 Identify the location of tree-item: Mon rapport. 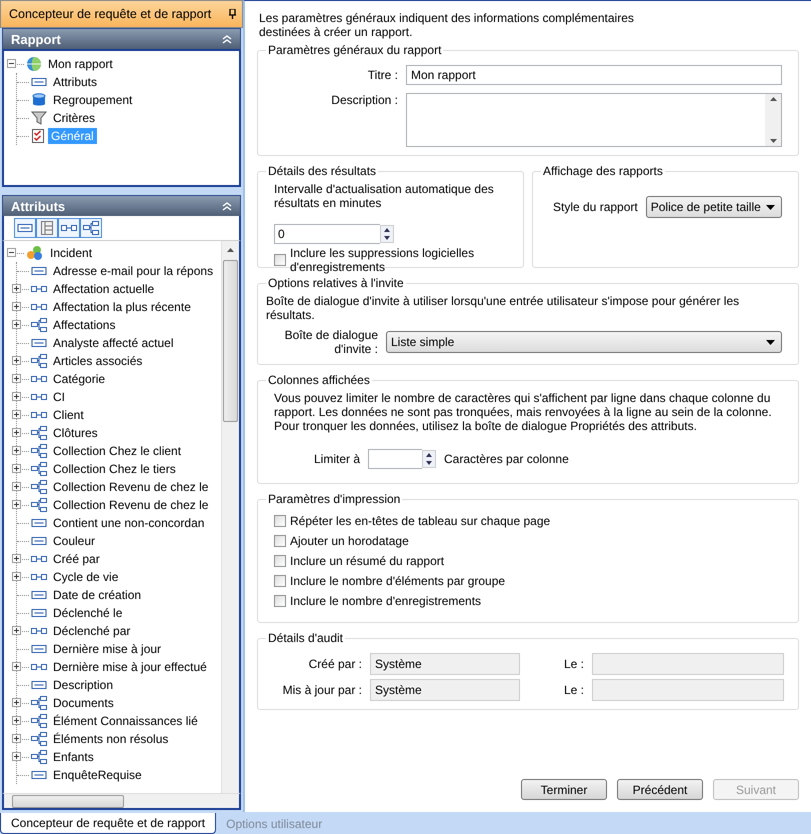
(80, 64).